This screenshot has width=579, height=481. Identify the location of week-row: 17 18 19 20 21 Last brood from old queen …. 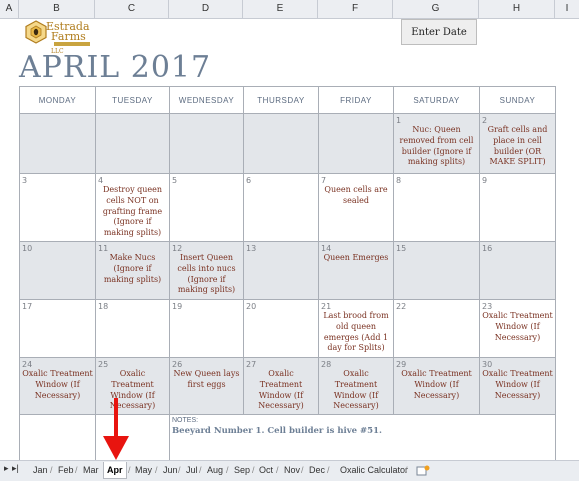
(287, 328).